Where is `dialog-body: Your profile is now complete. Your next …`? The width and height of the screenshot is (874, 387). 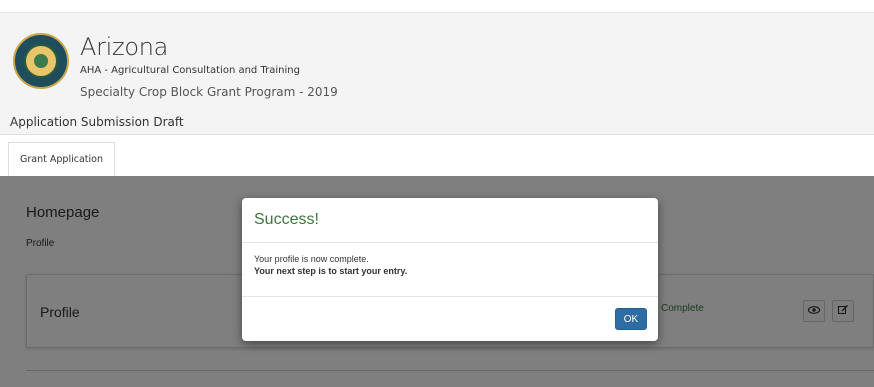
dialog-body: Your profile is now complete. Your next … is located at coordinates (450, 265).